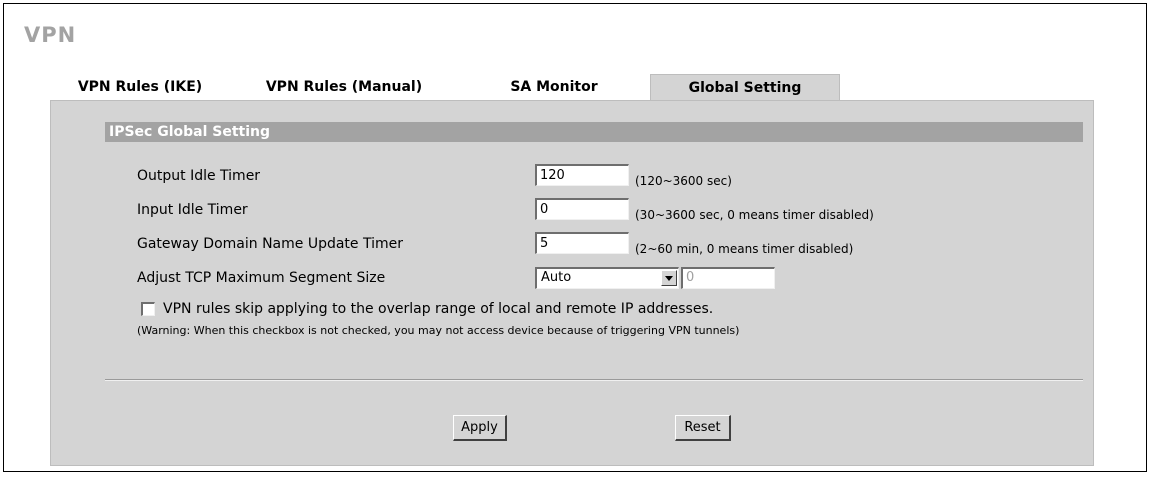 The height and width of the screenshot is (479, 1154). Describe the element at coordinates (728, 278) in the screenshot. I see `tcp-mss-value-input: 0` at that location.